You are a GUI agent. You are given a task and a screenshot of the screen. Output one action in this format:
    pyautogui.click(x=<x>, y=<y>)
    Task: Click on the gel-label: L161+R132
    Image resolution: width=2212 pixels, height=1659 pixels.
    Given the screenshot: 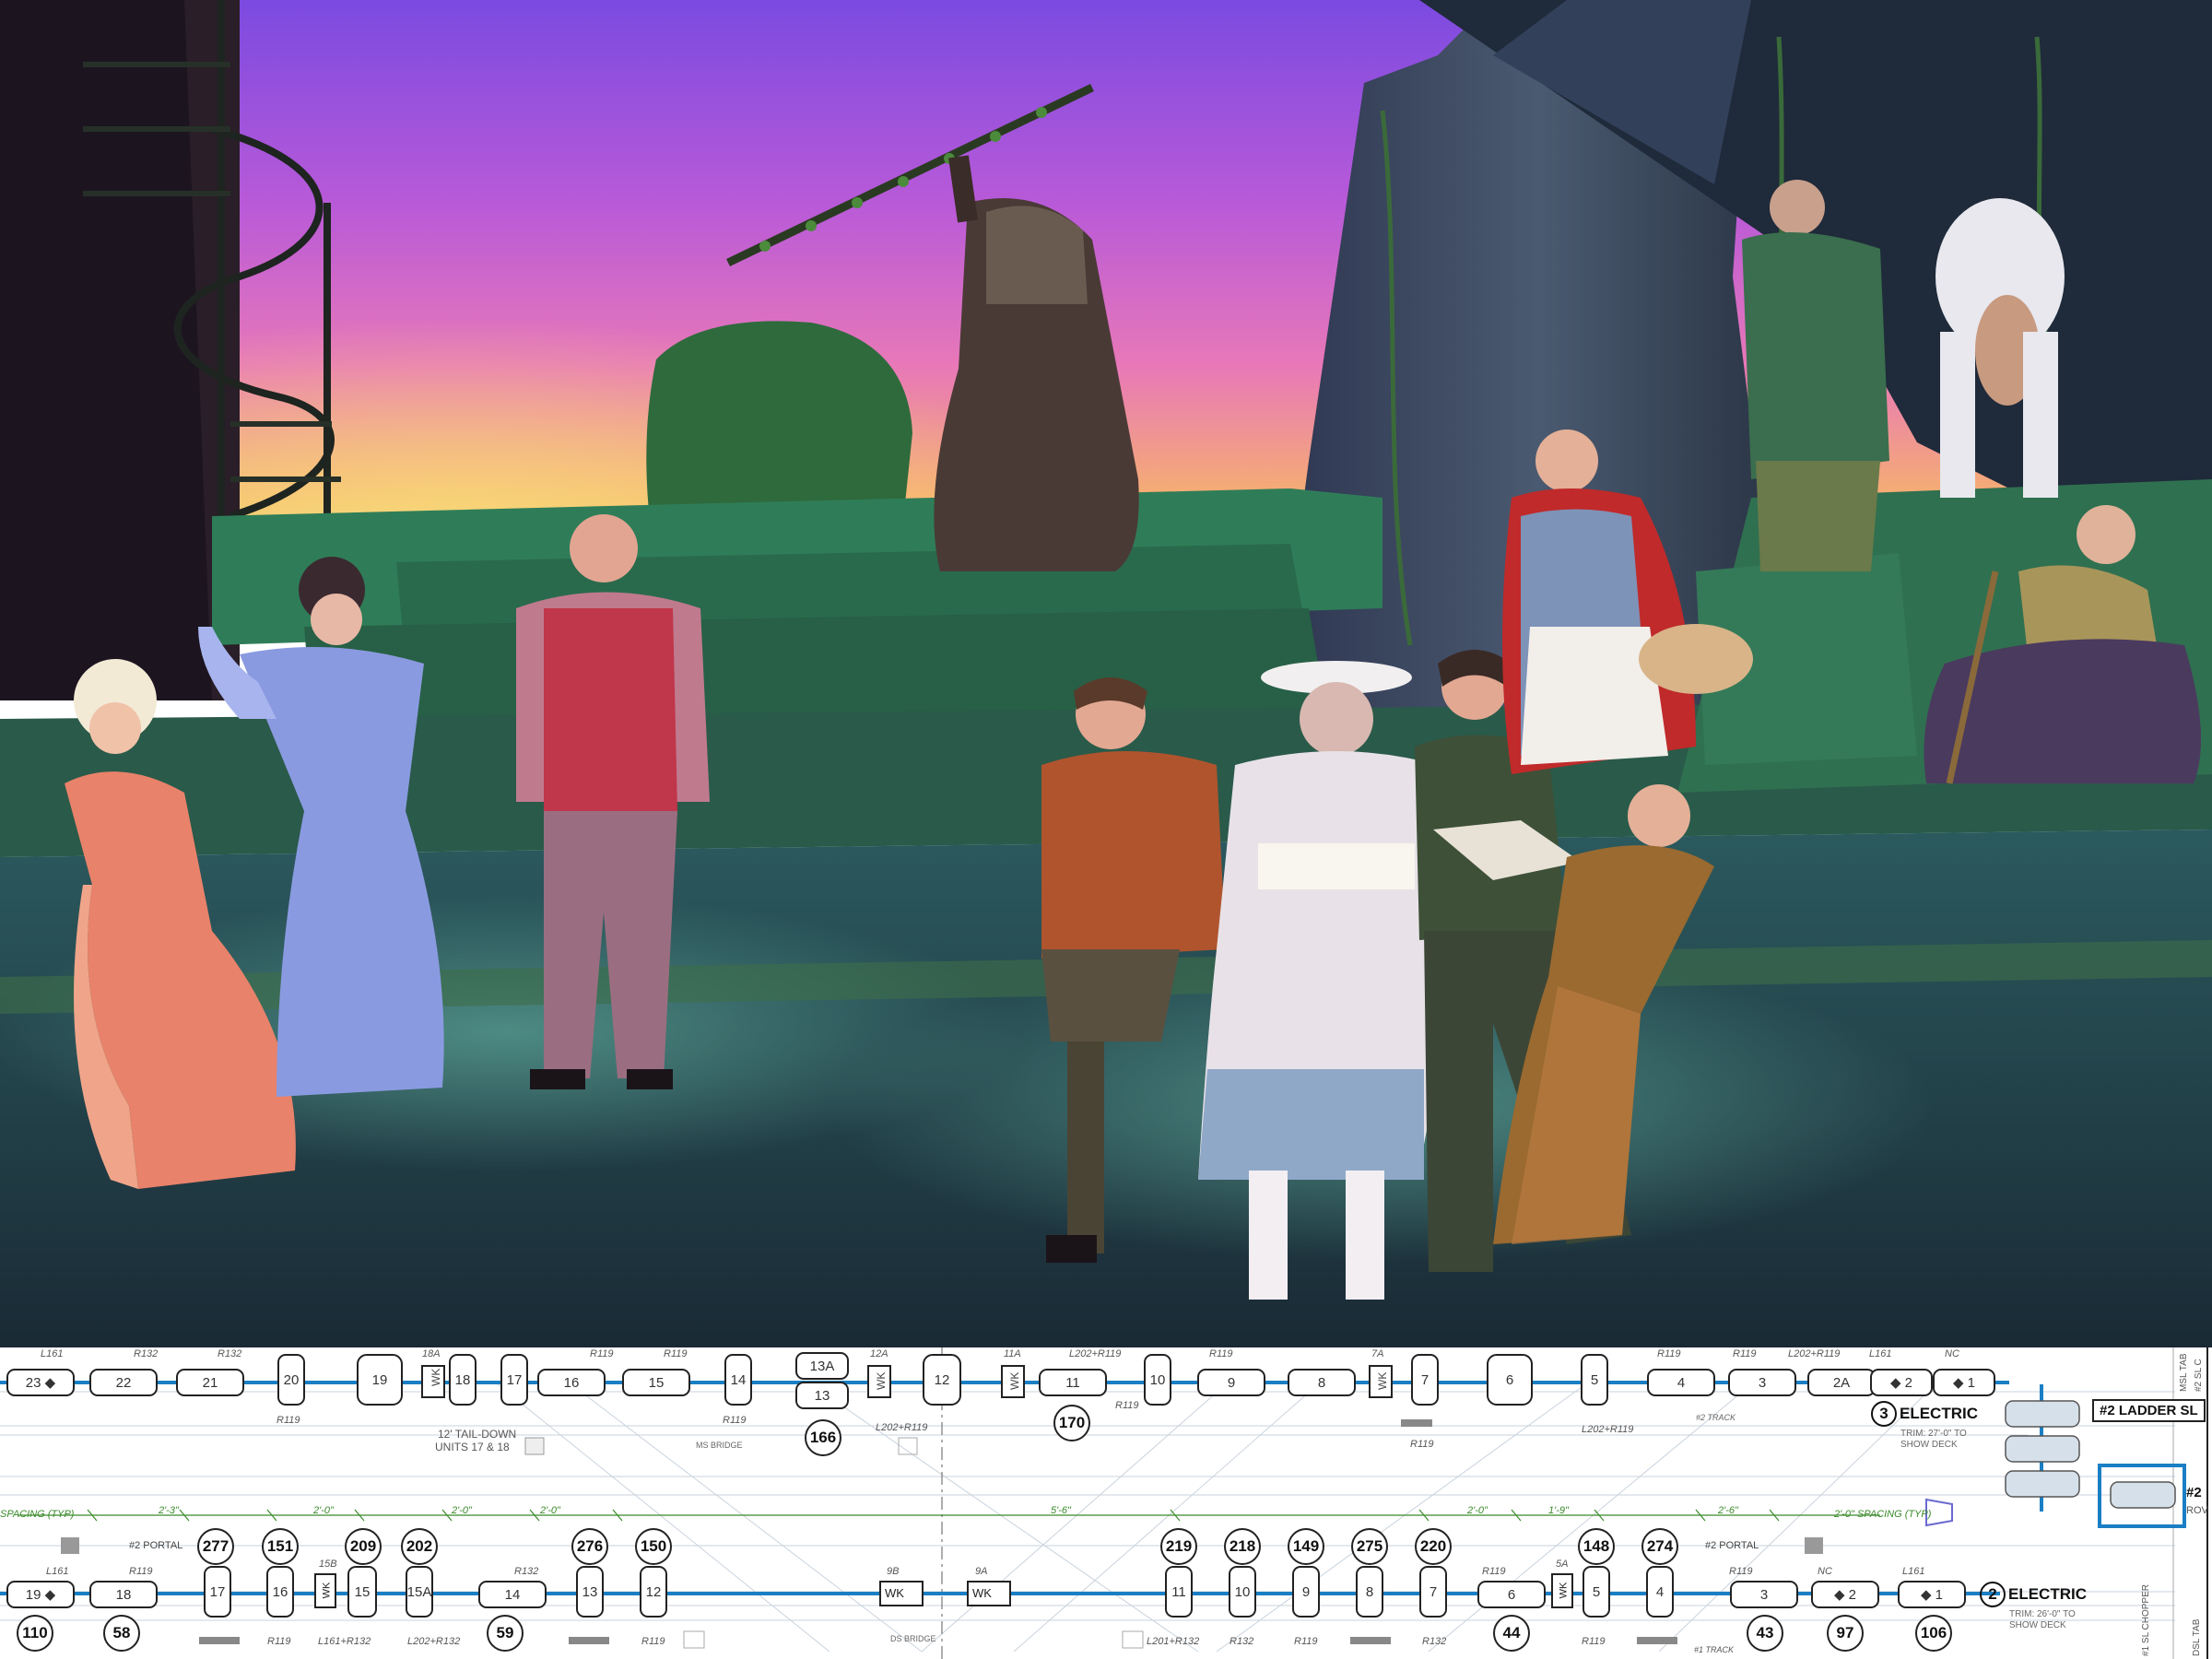 What is the action you would take?
    pyautogui.click(x=344, y=1641)
    